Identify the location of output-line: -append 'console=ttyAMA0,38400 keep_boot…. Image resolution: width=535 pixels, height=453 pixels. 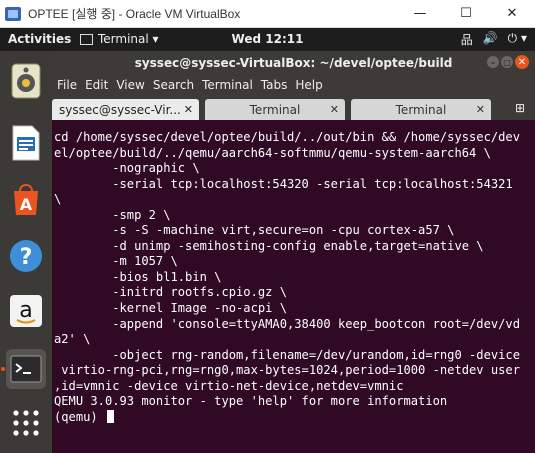
(287, 323).